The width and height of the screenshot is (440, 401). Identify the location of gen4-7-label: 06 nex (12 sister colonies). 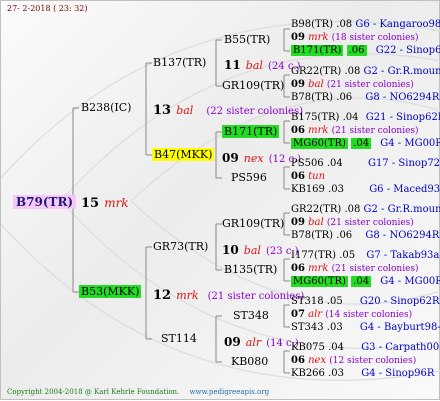
(353, 361).